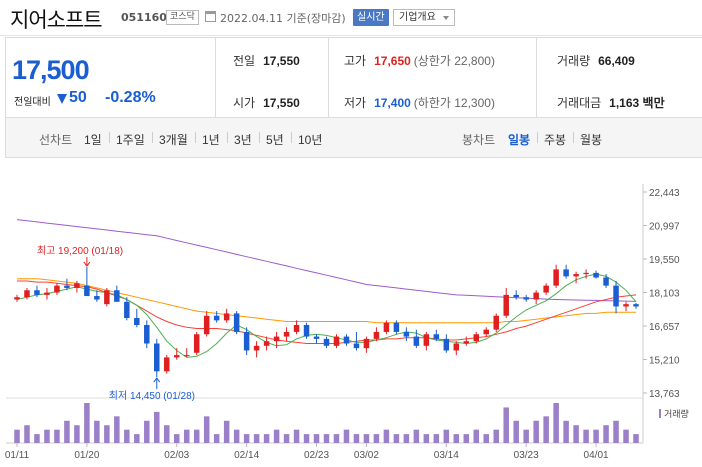 The image size is (702, 467). Describe the element at coordinates (266, 61) in the screenshot. I see `prev-close: 전일 17,550` at that location.